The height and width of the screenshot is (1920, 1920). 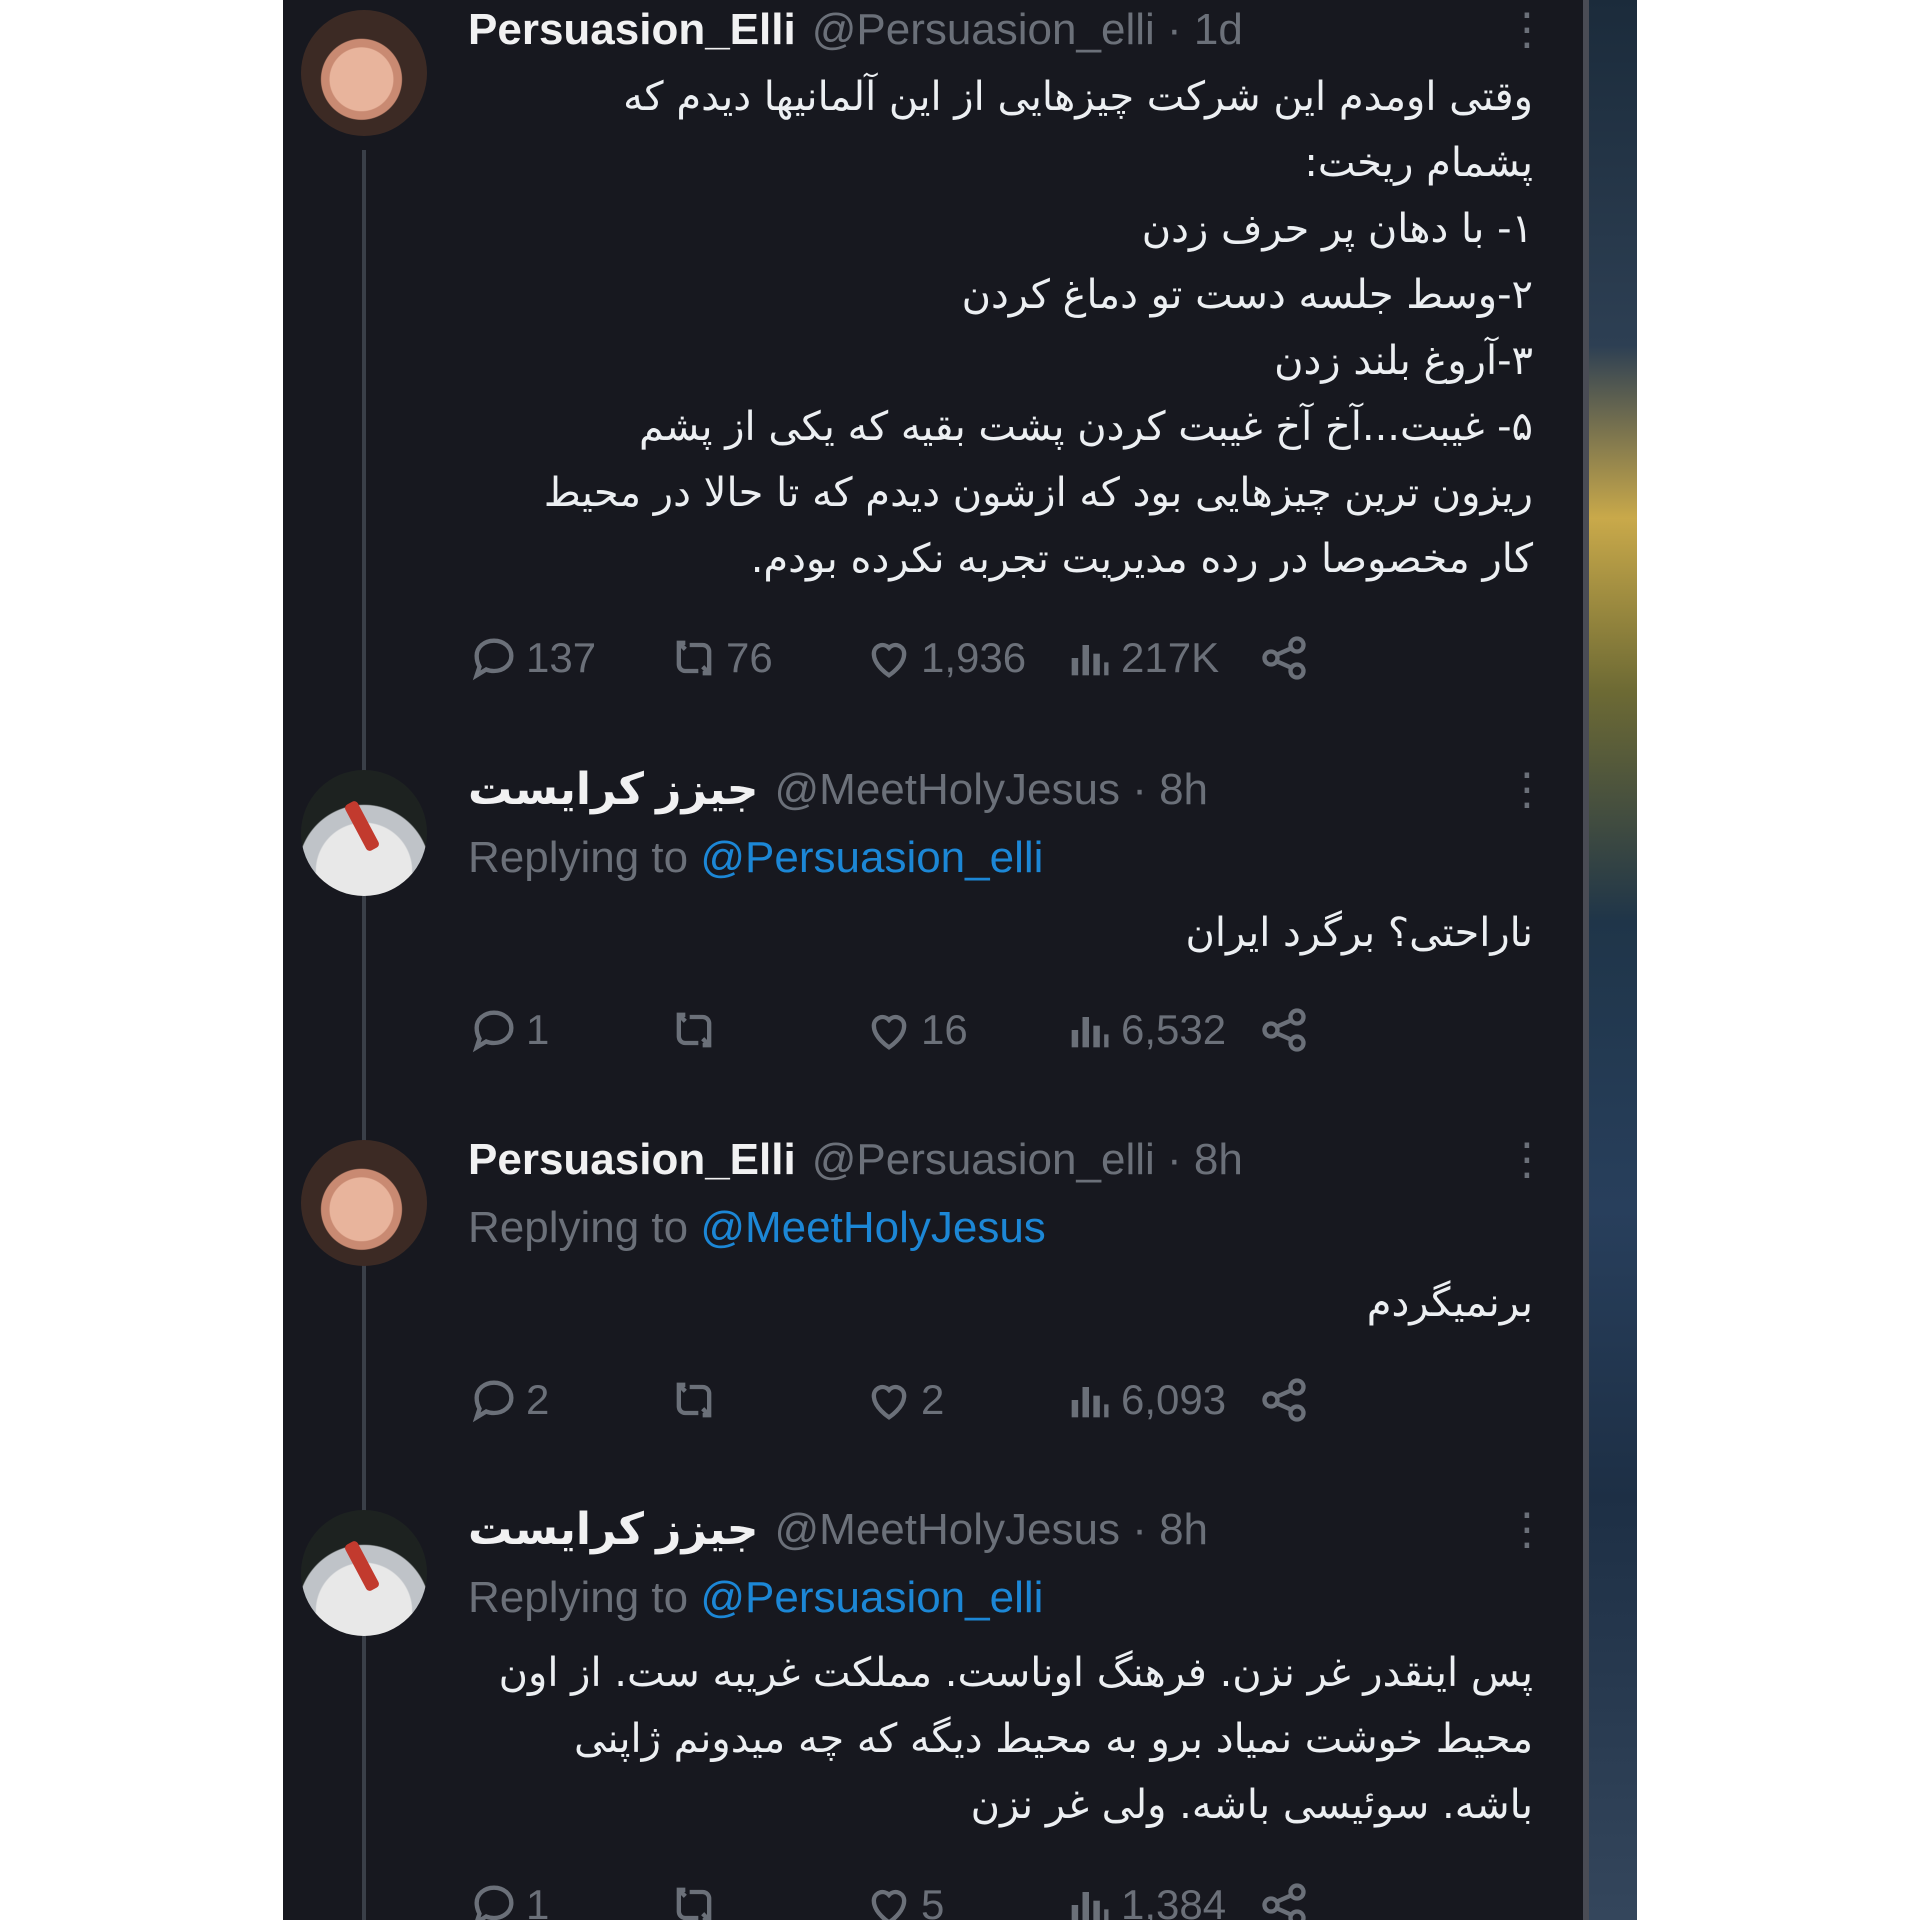 I want to click on like-button: 5, so click(x=903, y=1897).